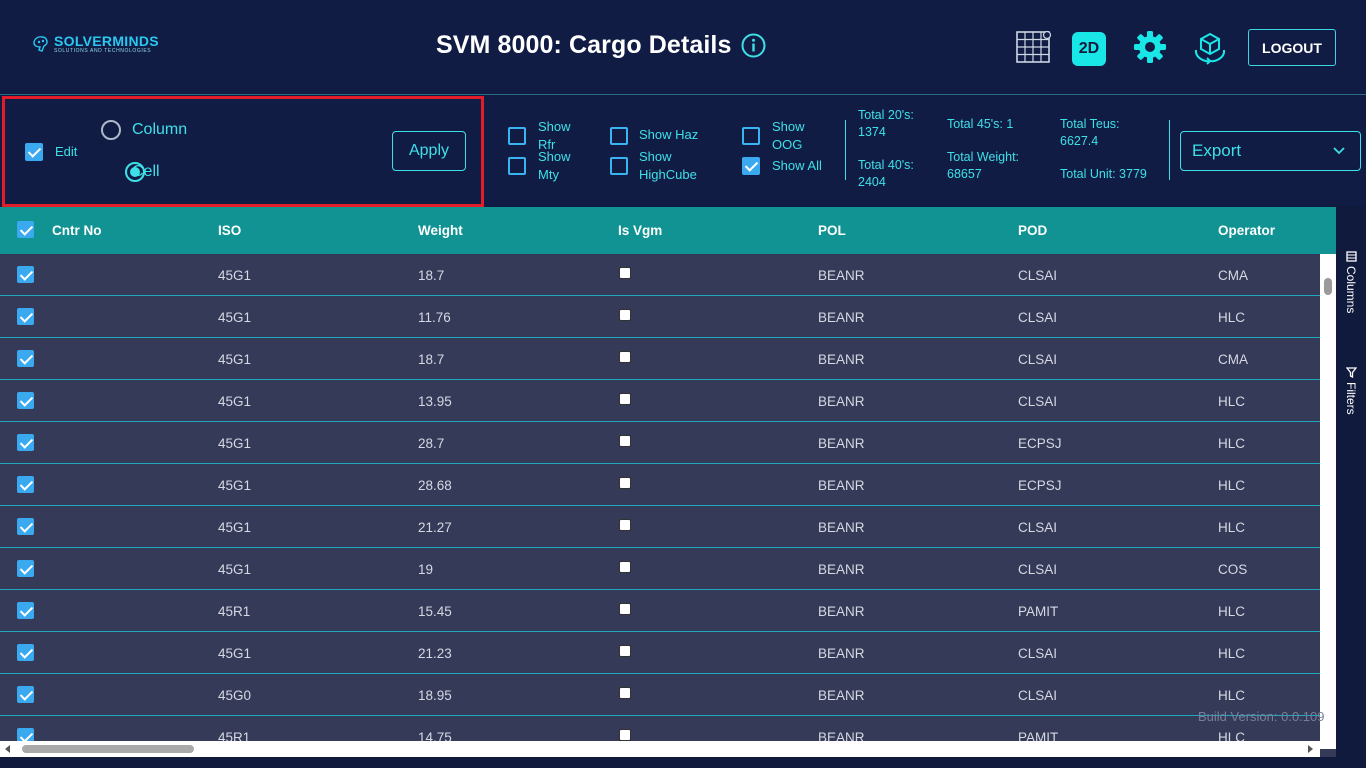 The width and height of the screenshot is (1366, 768). What do you see at coordinates (429, 151) in the screenshot?
I see `apply-button: Apply` at bounding box center [429, 151].